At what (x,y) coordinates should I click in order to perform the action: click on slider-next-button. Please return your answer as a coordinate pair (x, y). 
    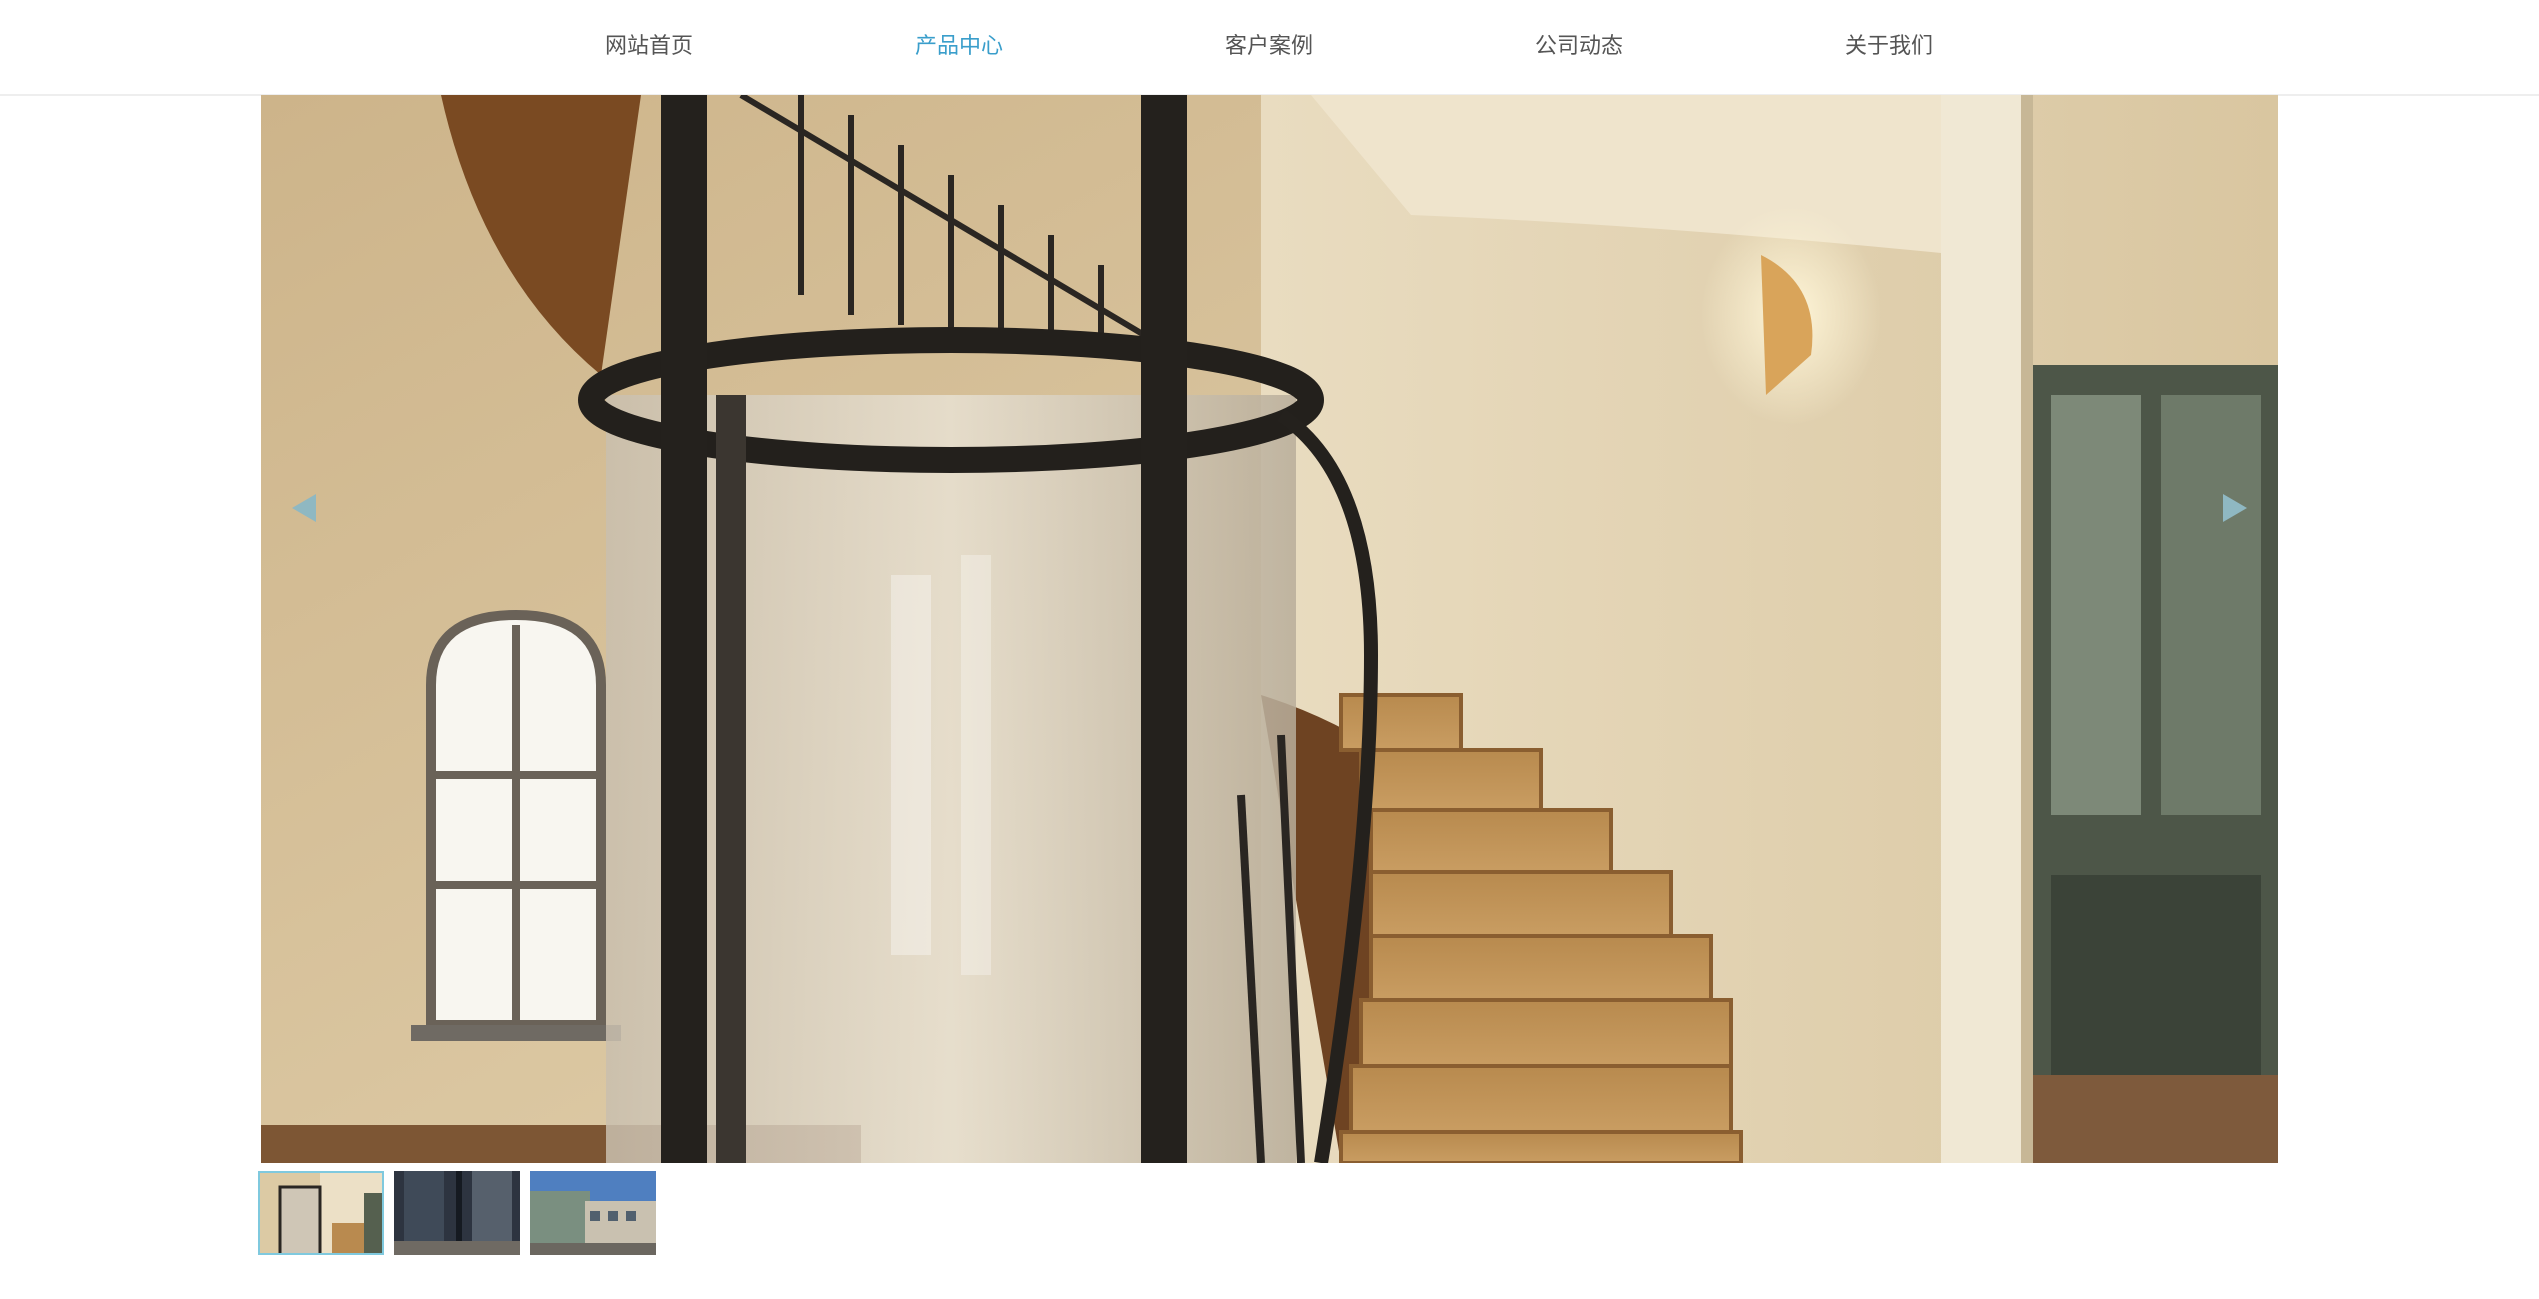
    Looking at the image, I should click on (2233, 508).